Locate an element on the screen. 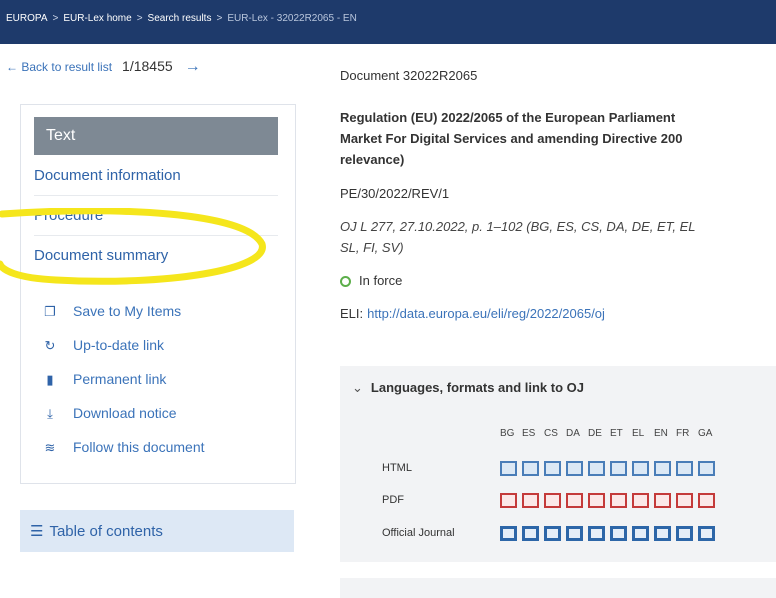 The height and width of the screenshot is (598, 776). next-result-arrow-icon: → is located at coordinates (193, 66).